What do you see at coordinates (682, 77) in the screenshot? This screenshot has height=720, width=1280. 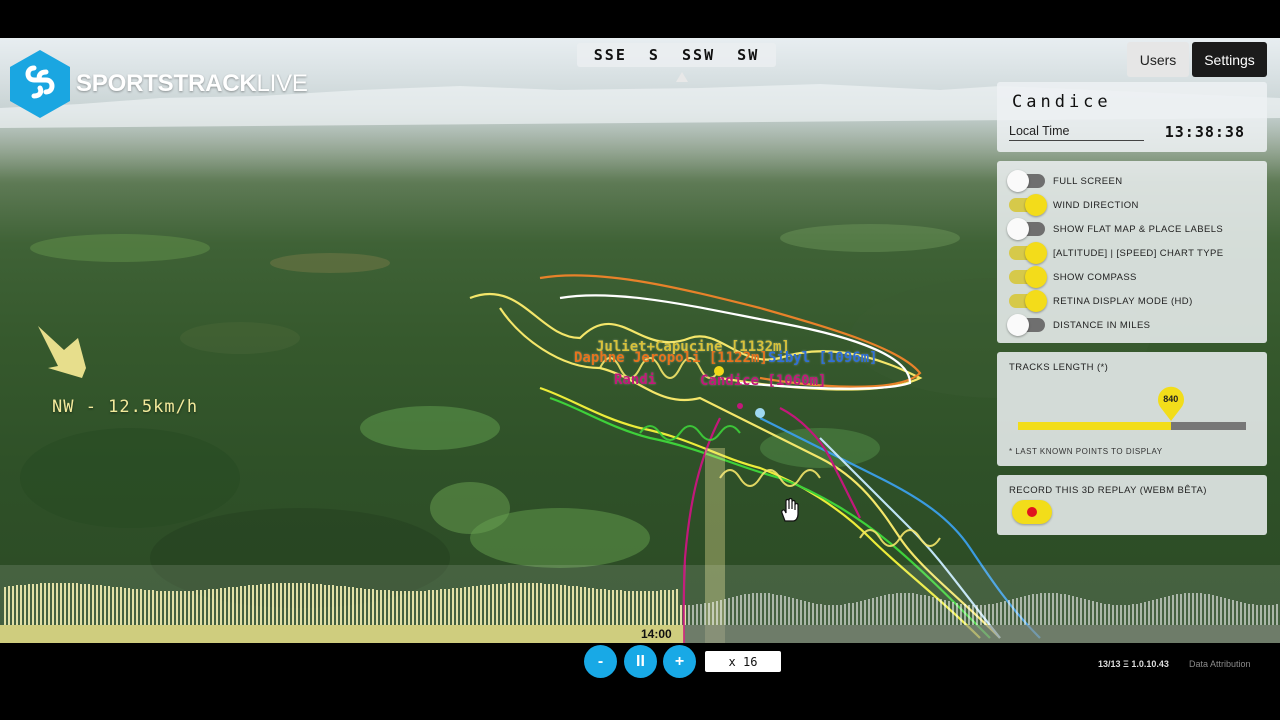 I see `compass-pointer-icon` at bounding box center [682, 77].